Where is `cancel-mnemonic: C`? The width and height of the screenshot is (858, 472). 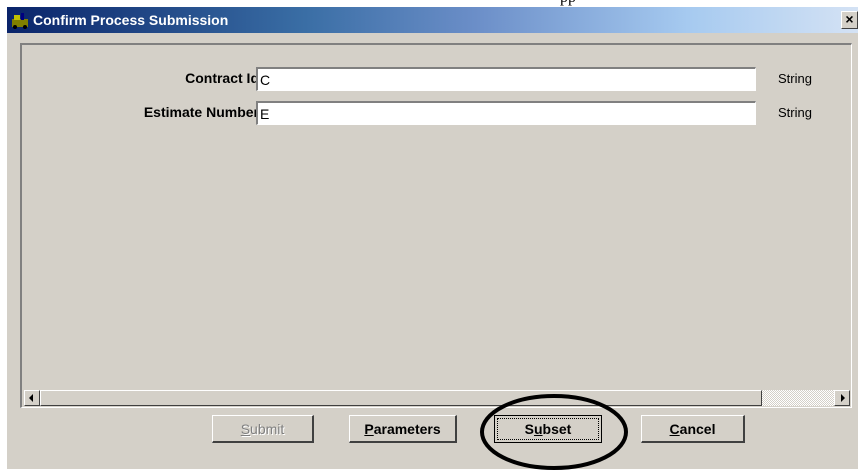
cancel-mnemonic: C is located at coordinates (674, 428).